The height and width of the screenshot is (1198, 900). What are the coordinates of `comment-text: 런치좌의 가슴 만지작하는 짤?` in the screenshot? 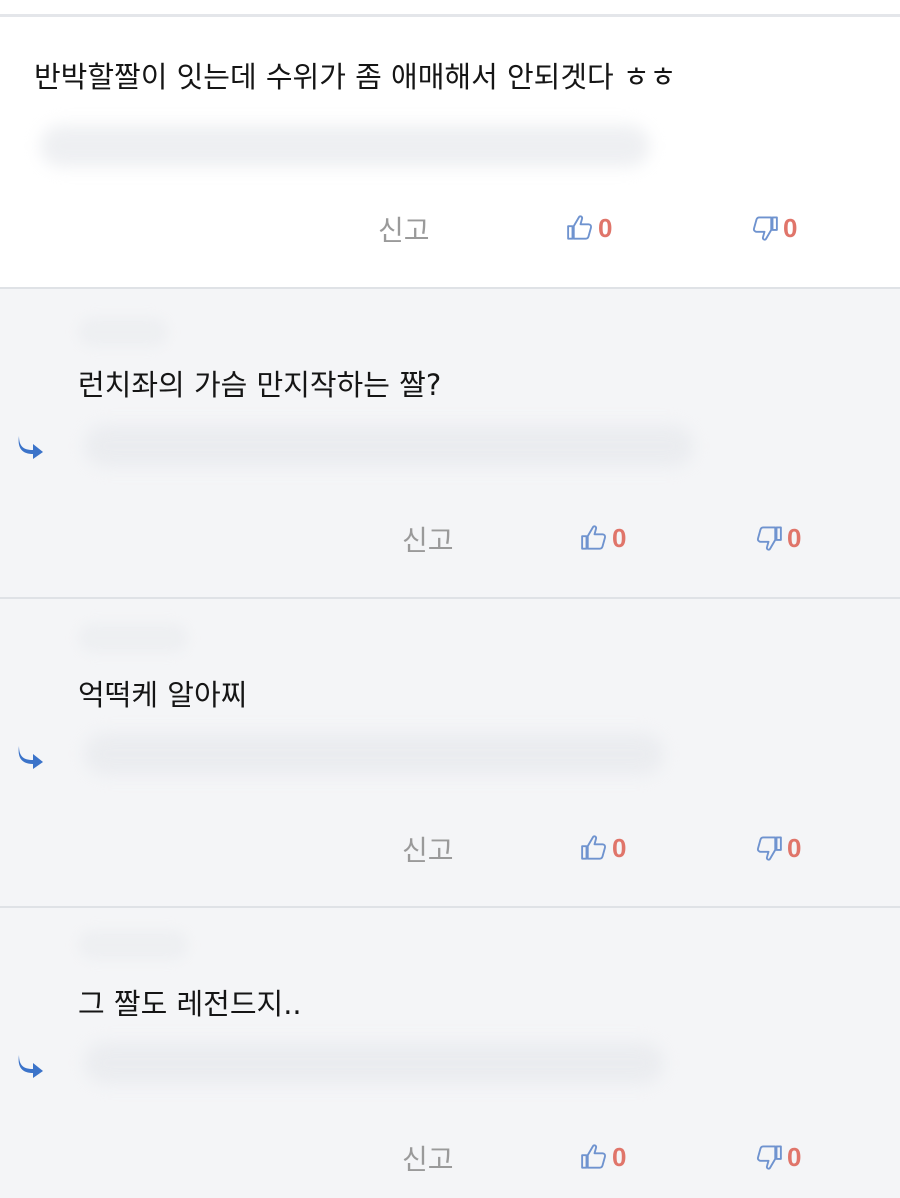 It's located at (260, 385).